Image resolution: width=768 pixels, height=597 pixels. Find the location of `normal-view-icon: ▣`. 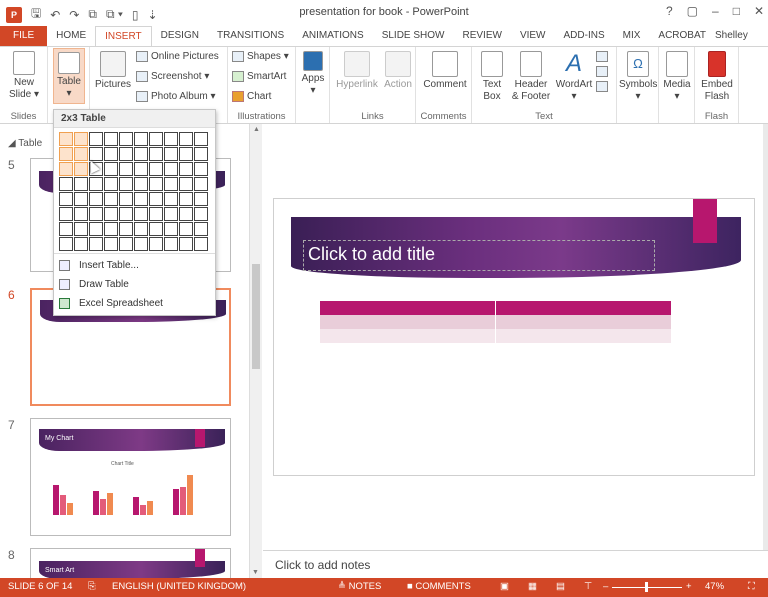

normal-view-icon: ▣ is located at coordinates (504, 586).